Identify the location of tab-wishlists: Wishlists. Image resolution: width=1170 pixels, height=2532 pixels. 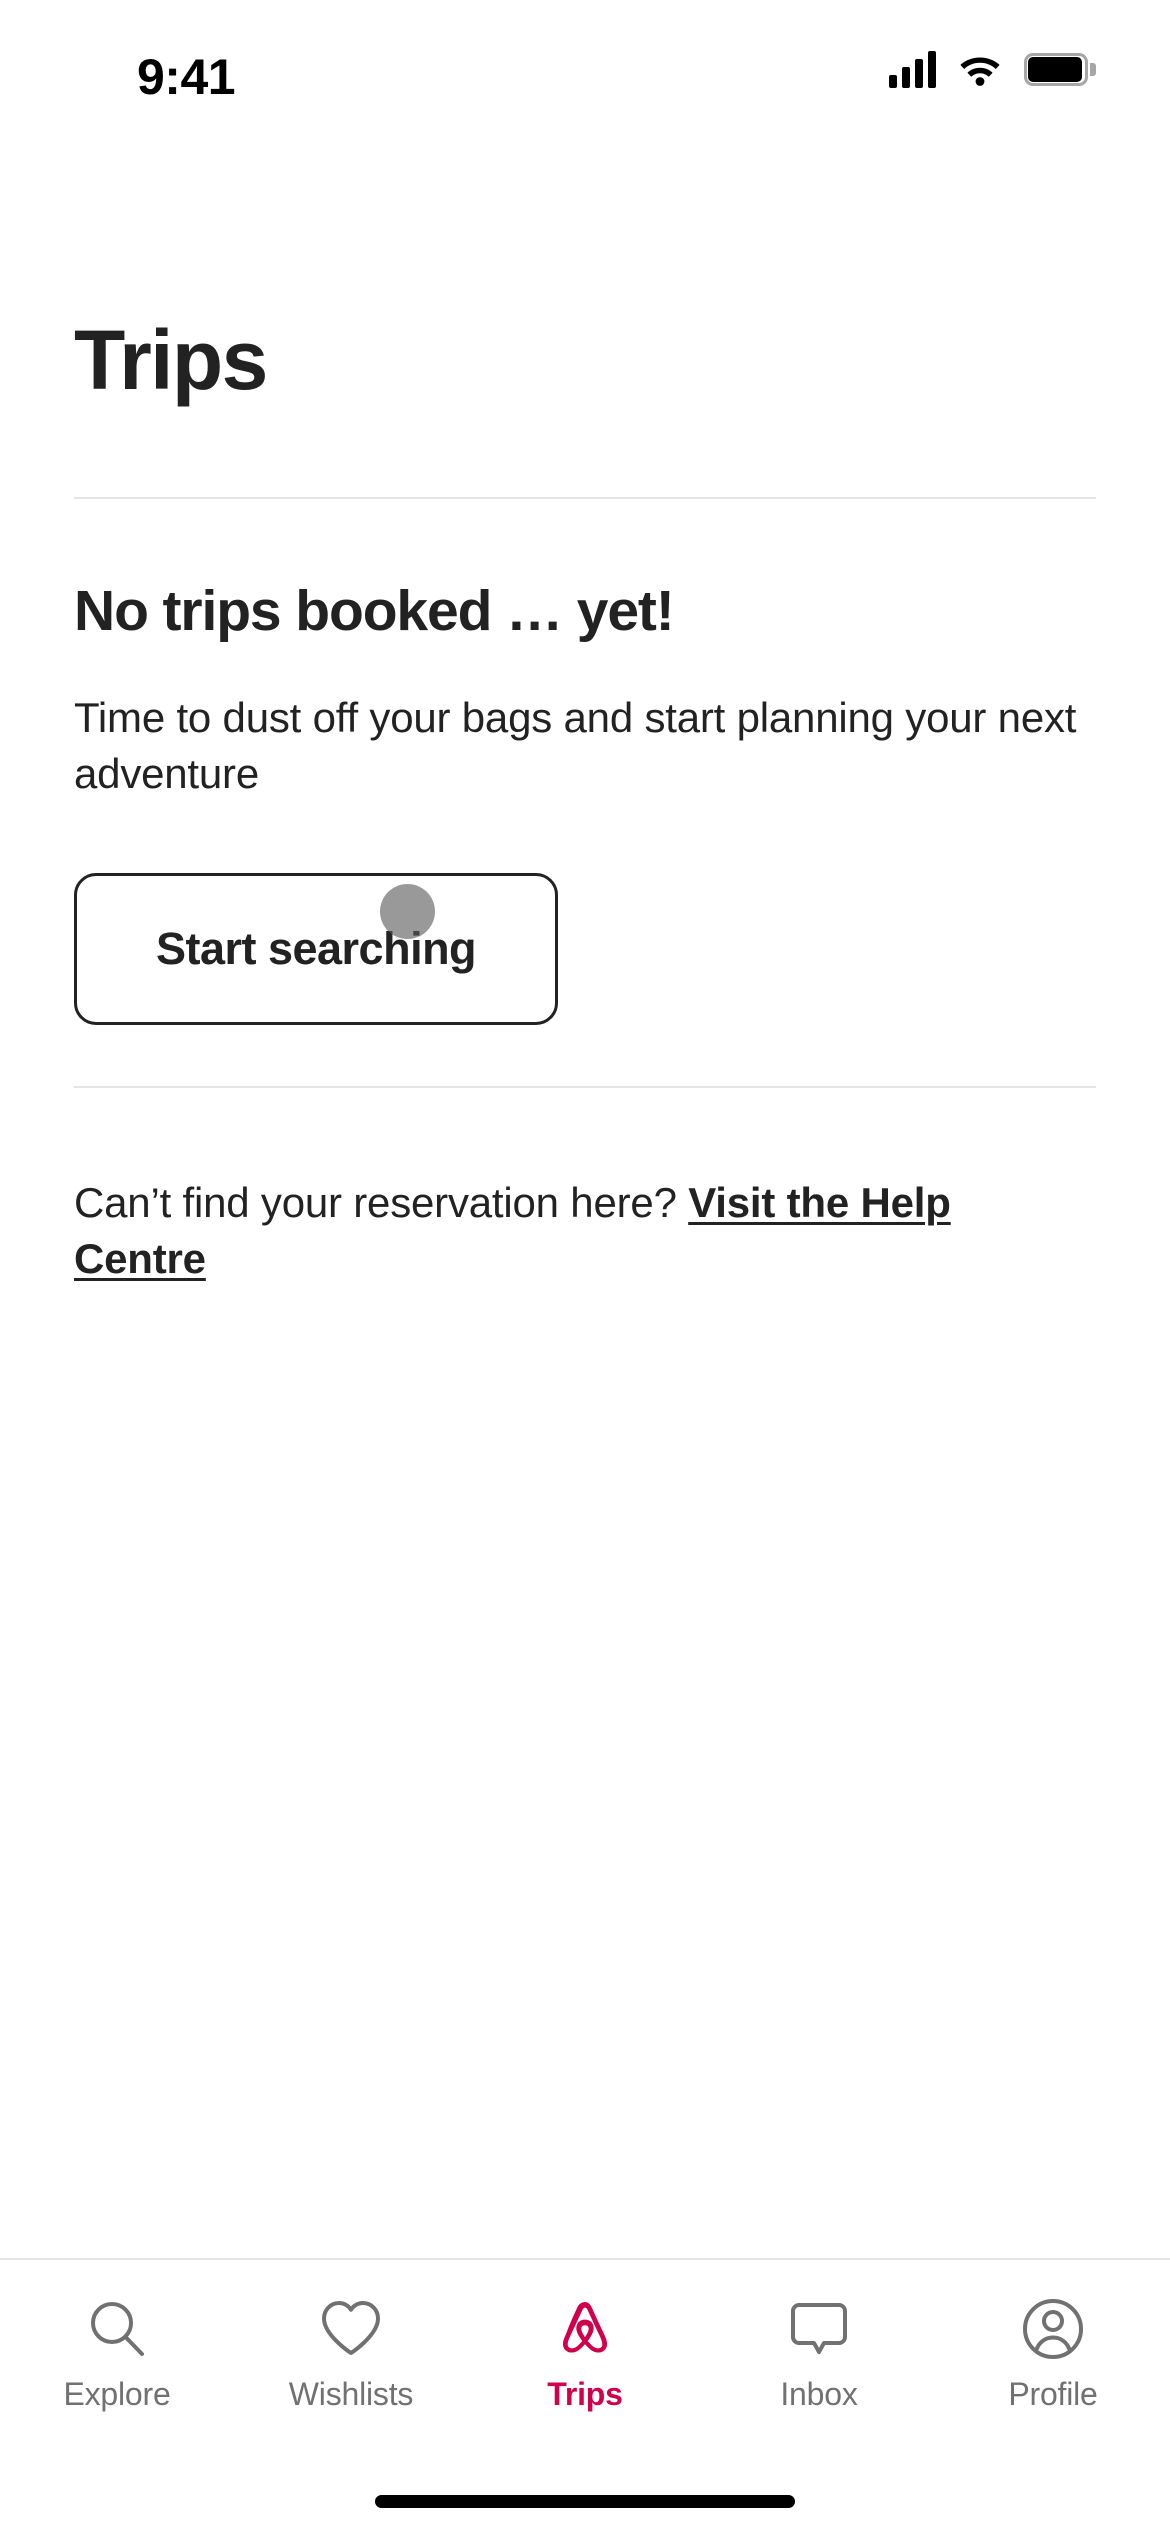
(351, 2336).